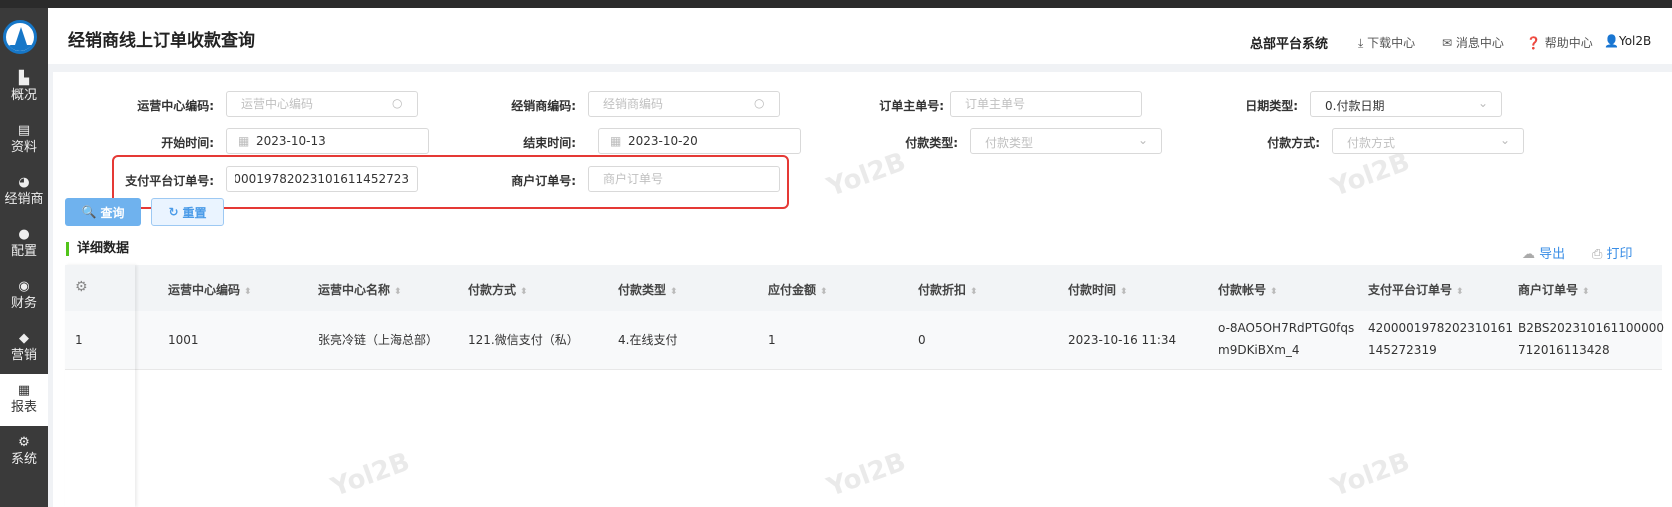 The height and width of the screenshot is (507, 1672). Describe the element at coordinates (1611, 41) in the screenshot. I see `user-icon: 👤` at that location.